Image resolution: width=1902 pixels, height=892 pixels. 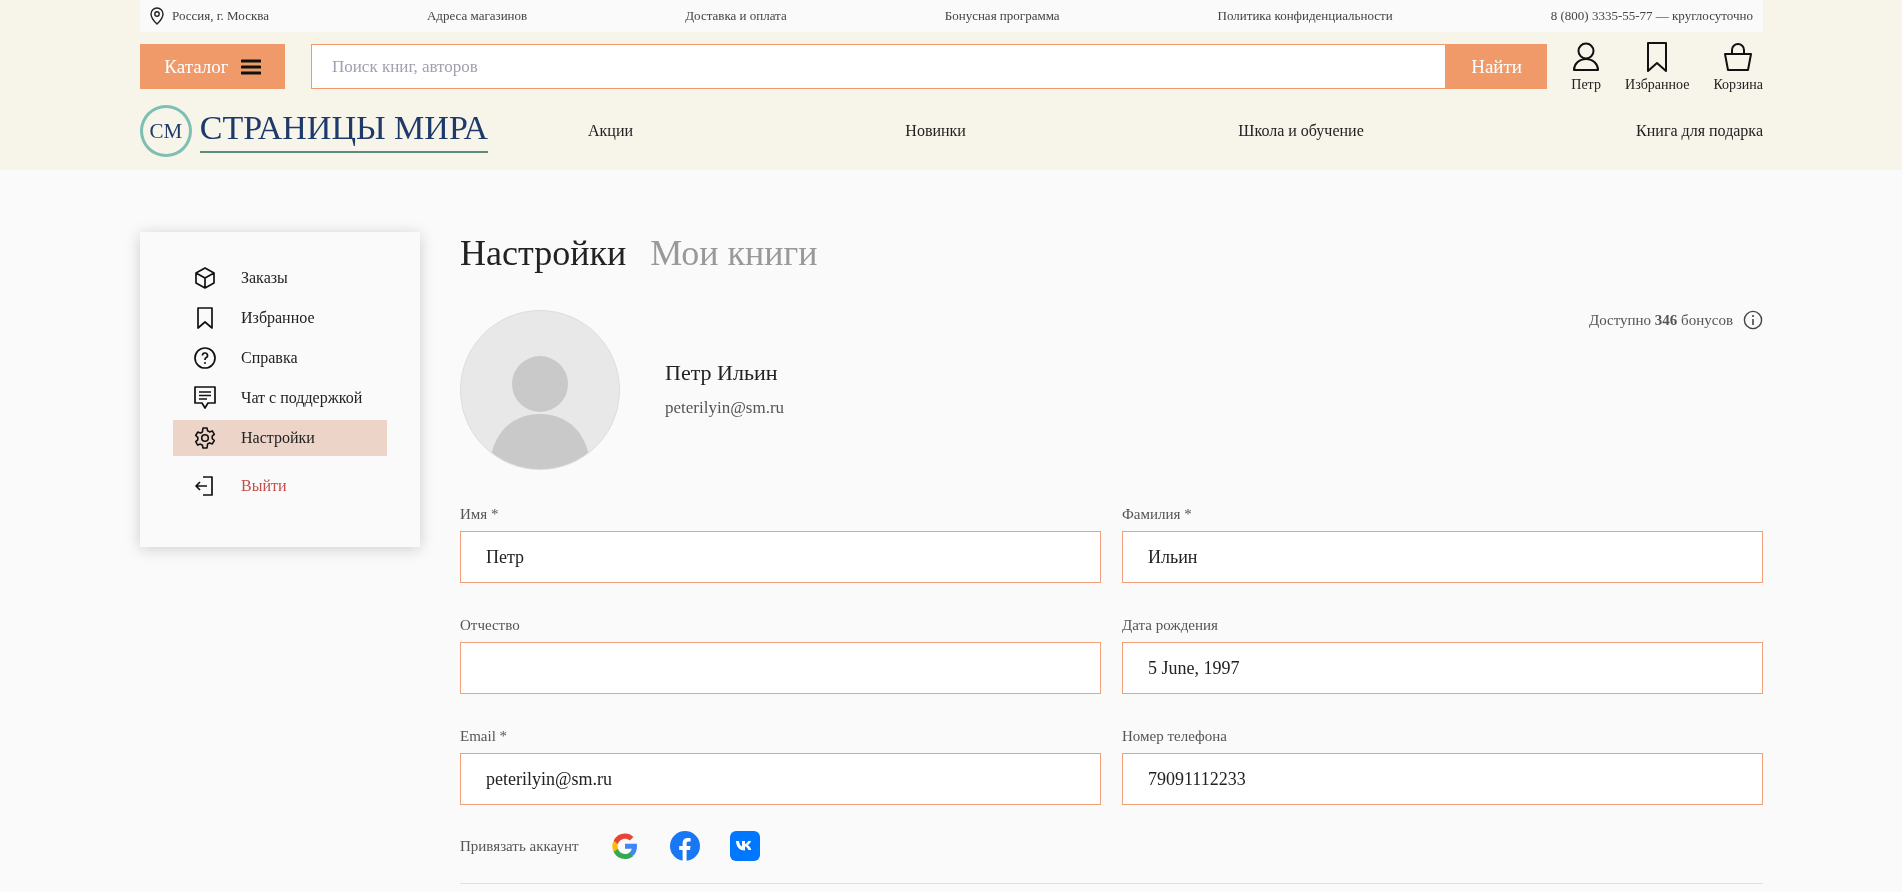 What do you see at coordinates (1660, 320) in the screenshot?
I see `bonus-text: Доступно 346 бонусов` at bounding box center [1660, 320].